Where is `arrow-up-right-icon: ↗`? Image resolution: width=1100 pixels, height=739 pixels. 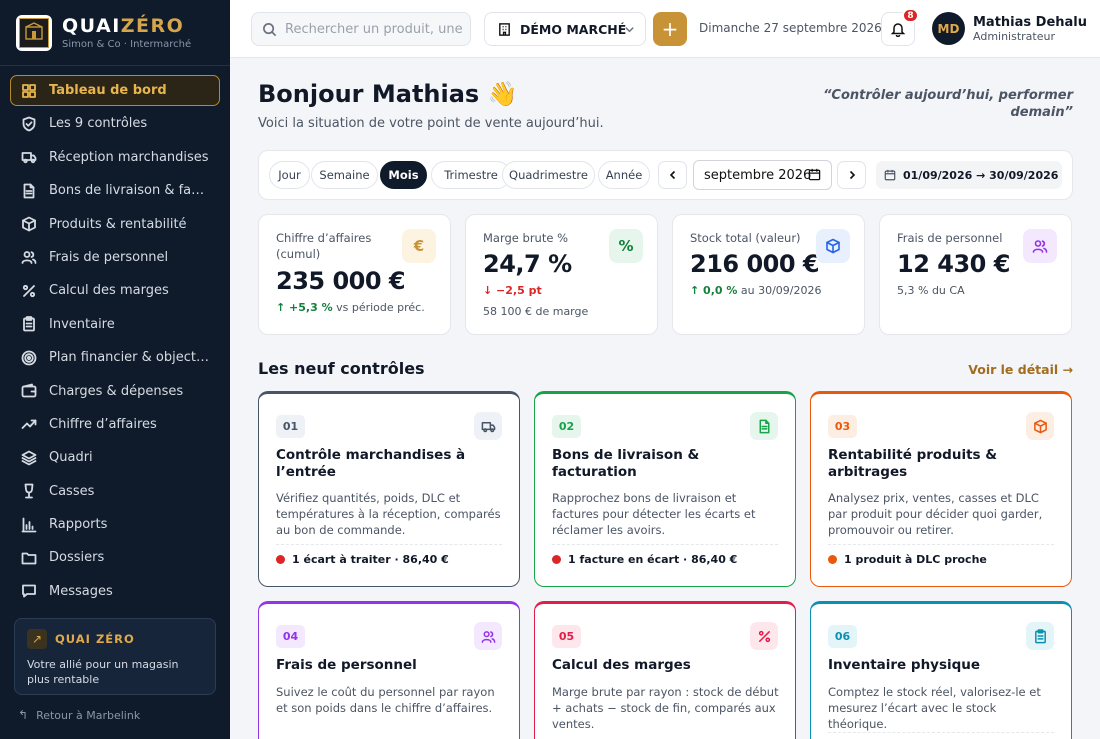
arrow-up-right-icon: ↗ is located at coordinates (37, 639).